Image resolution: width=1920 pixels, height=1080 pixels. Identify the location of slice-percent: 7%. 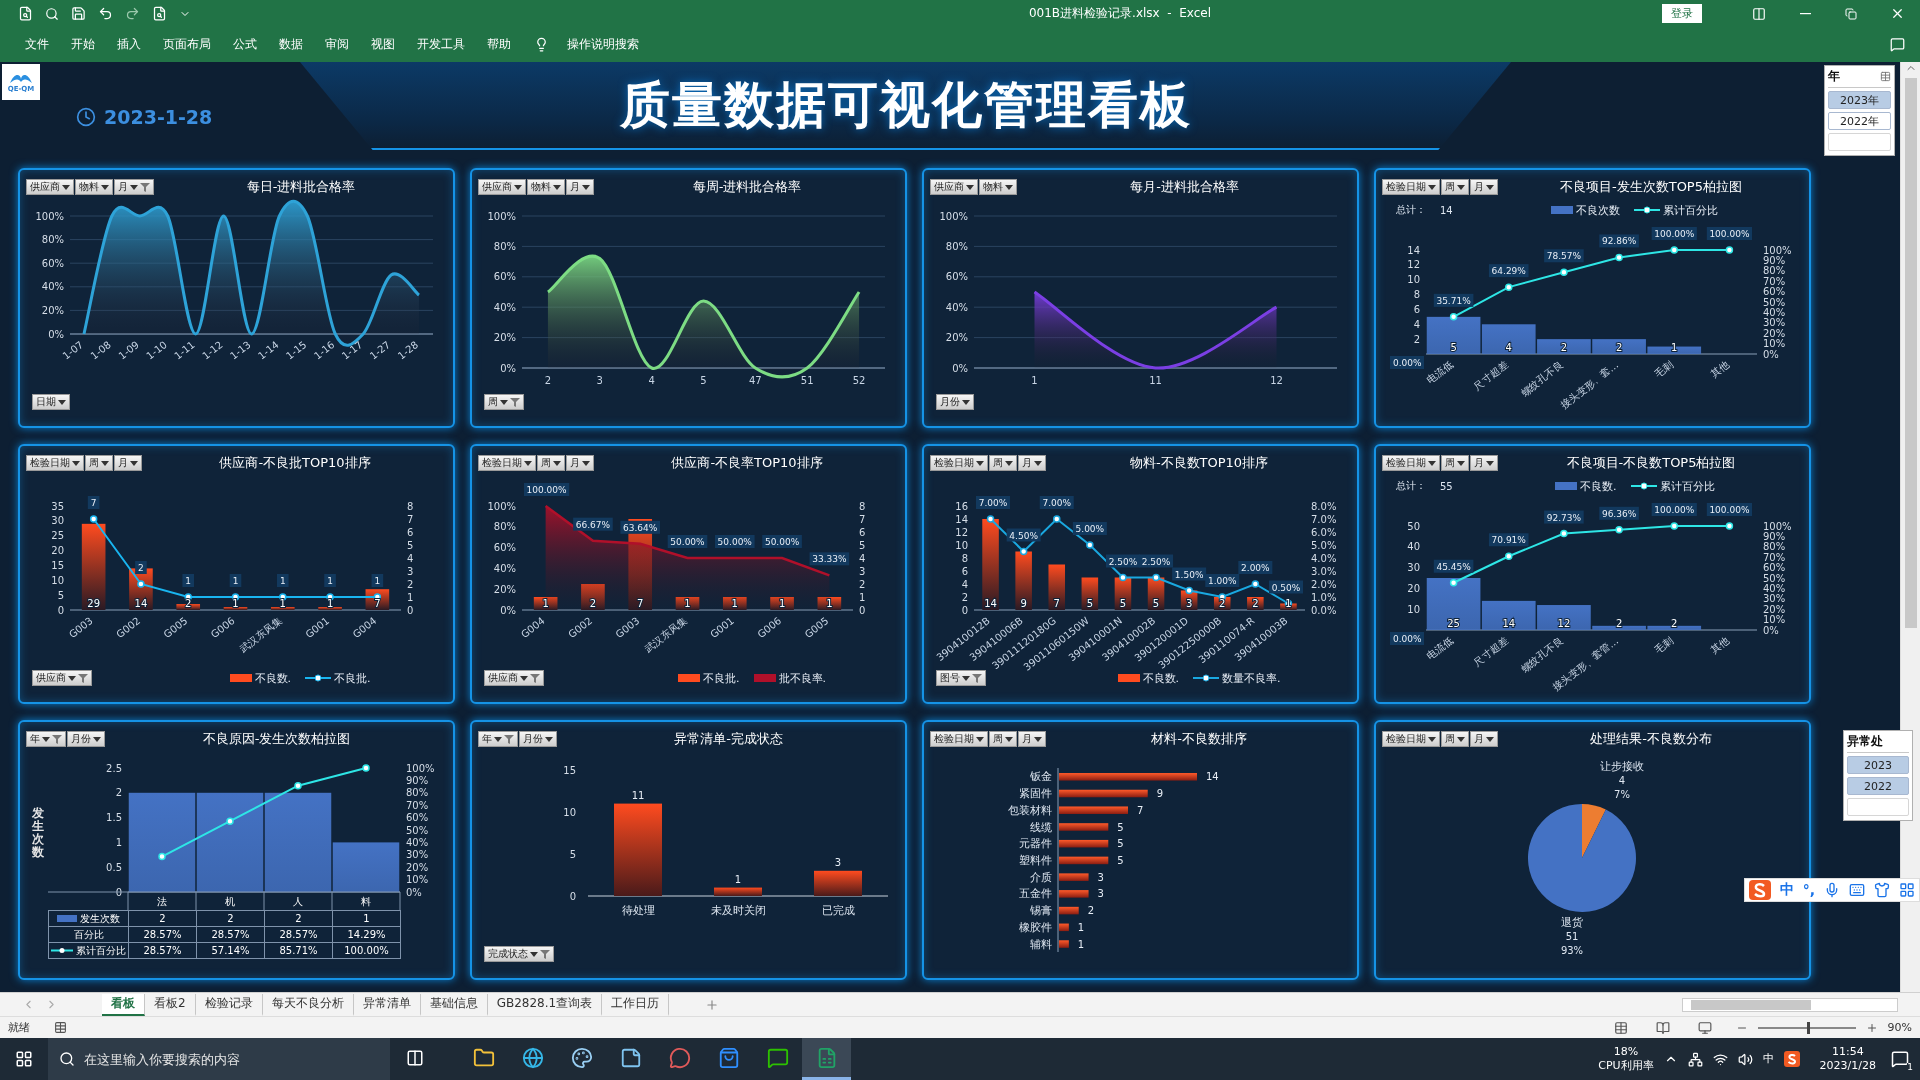
(1622, 794).